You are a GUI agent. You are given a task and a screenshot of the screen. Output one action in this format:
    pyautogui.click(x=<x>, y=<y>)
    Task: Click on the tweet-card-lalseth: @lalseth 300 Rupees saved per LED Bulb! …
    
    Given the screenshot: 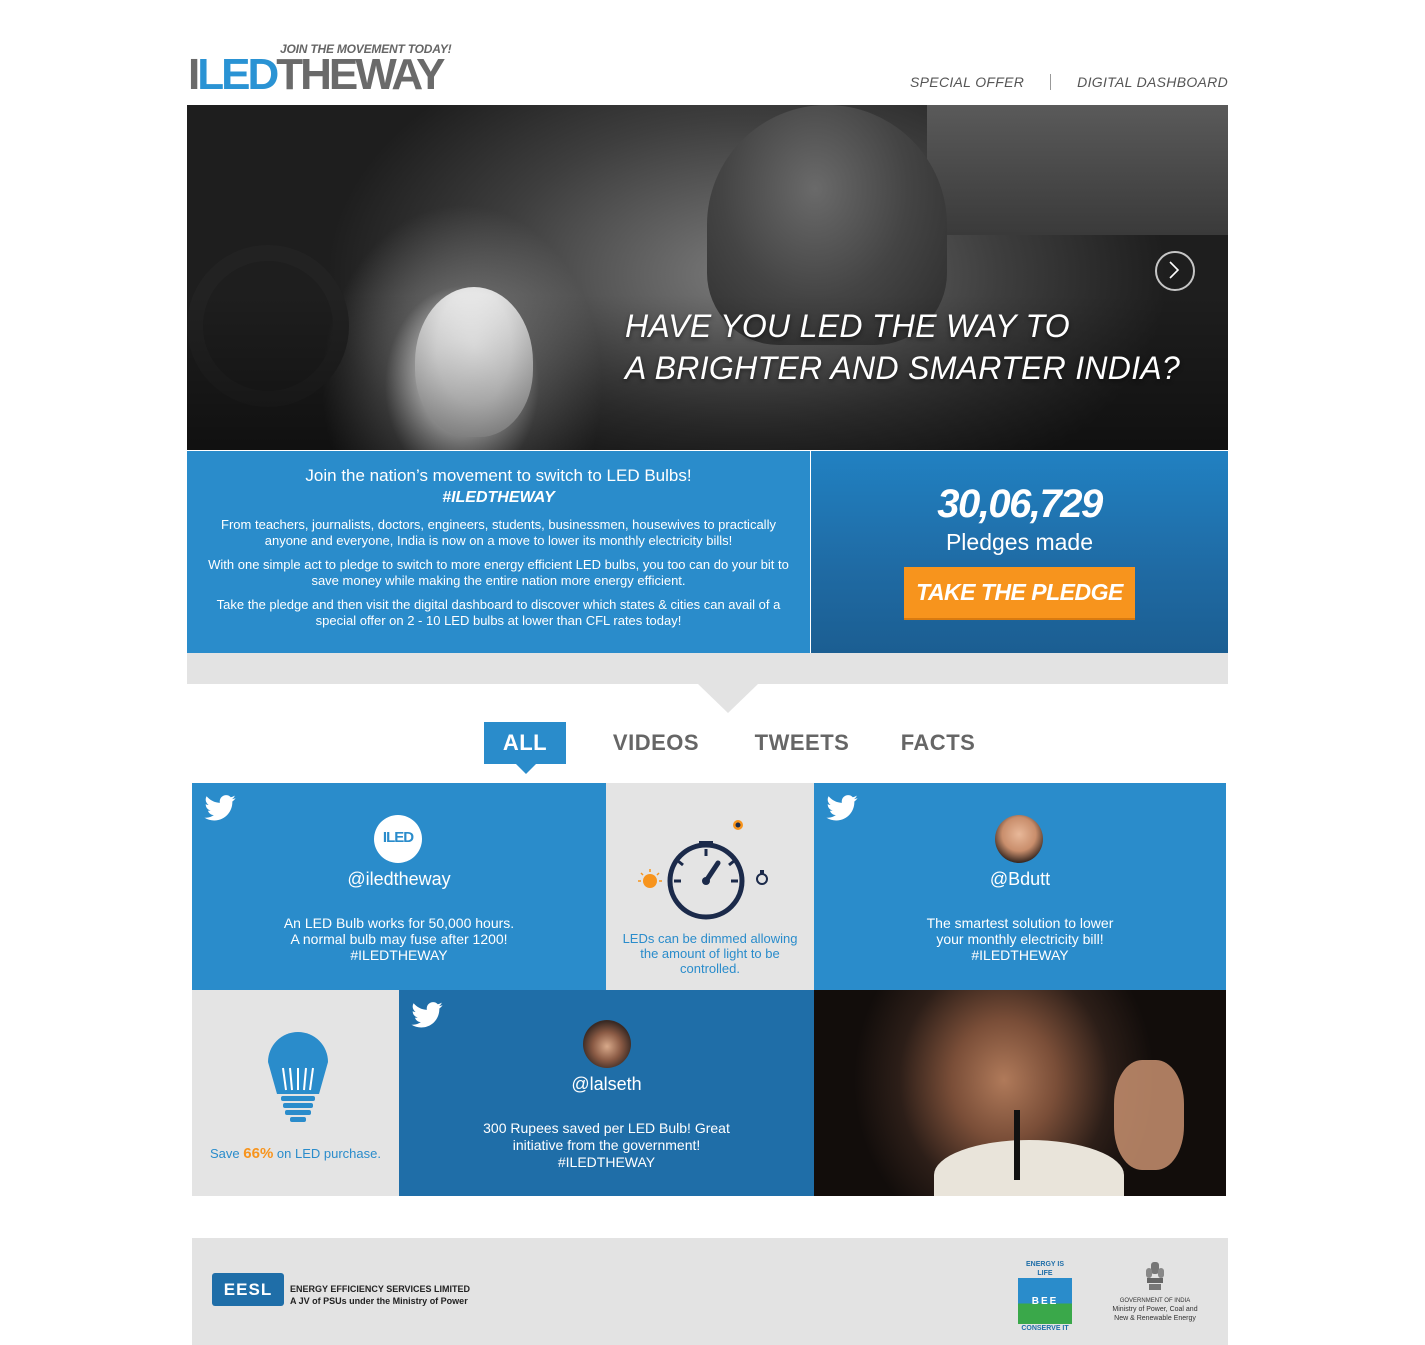 What is the action you would take?
    pyautogui.click(x=606, y=1093)
    